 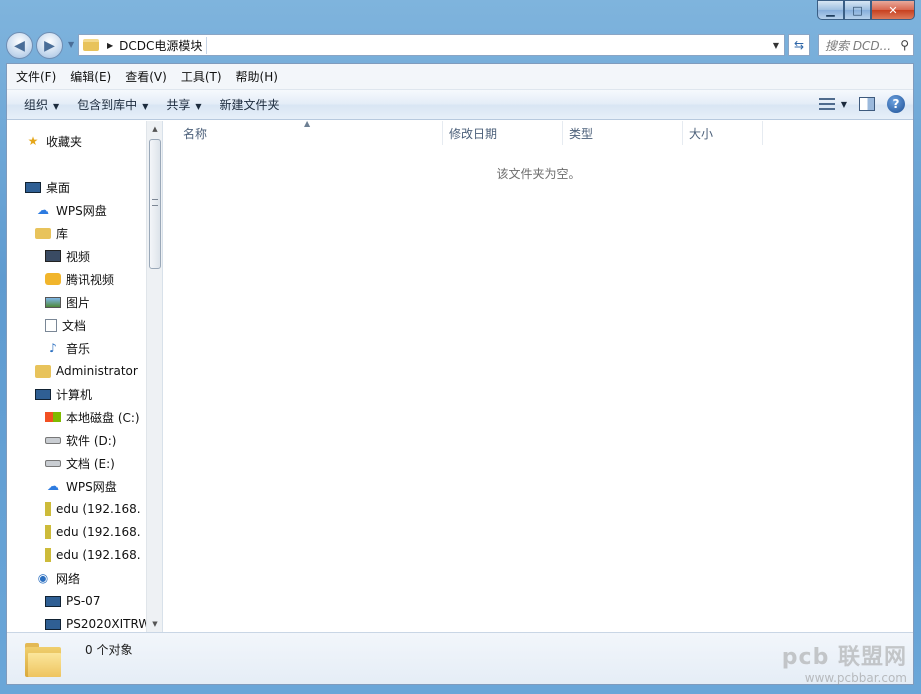 I want to click on menu-tools: 工具(T), so click(x=201, y=76).